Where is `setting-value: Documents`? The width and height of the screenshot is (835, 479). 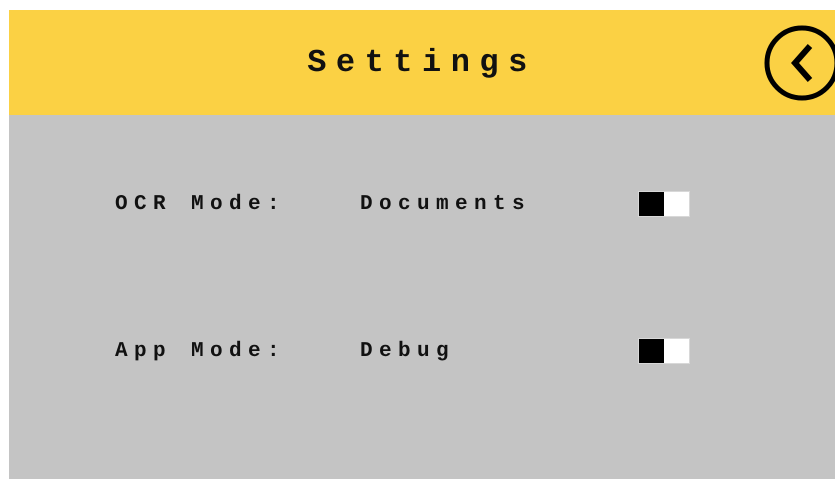
setting-value: Documents is located at coordinates (446, 204).